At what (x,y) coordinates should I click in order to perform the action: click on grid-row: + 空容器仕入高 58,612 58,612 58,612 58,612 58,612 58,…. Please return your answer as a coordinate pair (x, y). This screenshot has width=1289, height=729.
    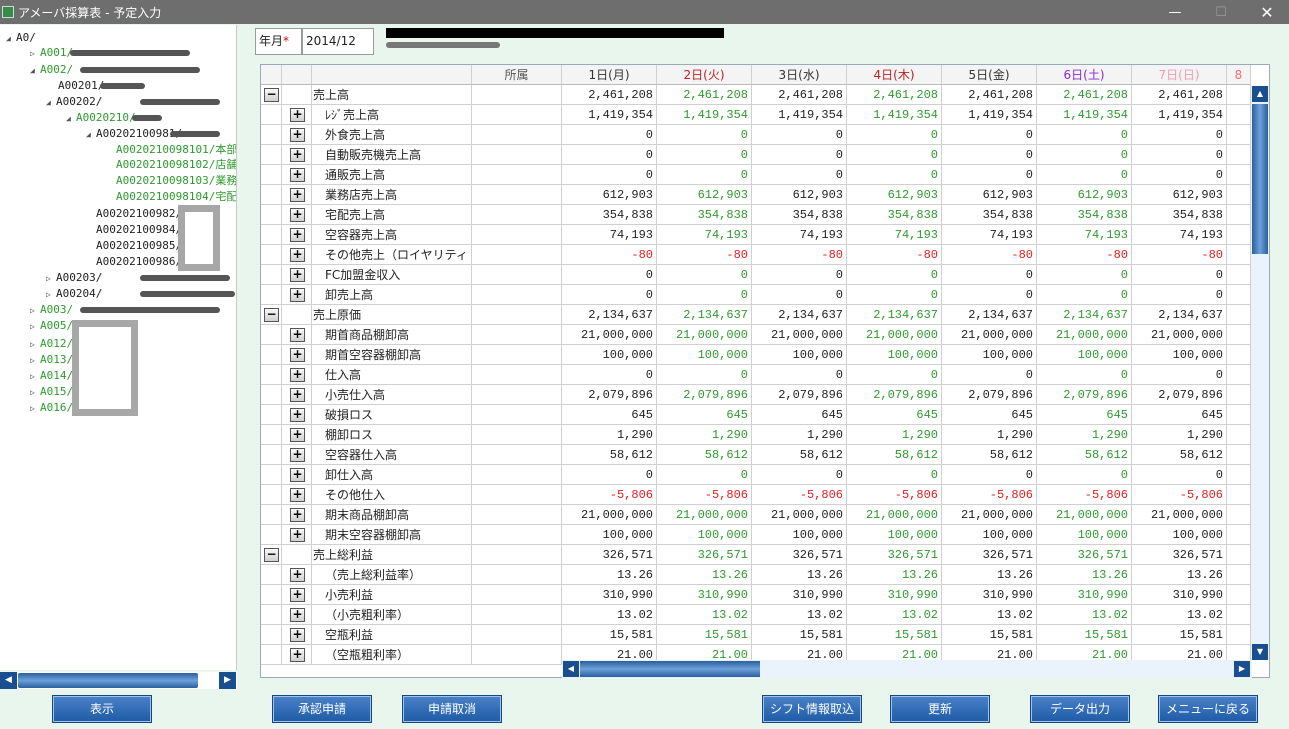
    Looking at the image, I should click on (756, 455).